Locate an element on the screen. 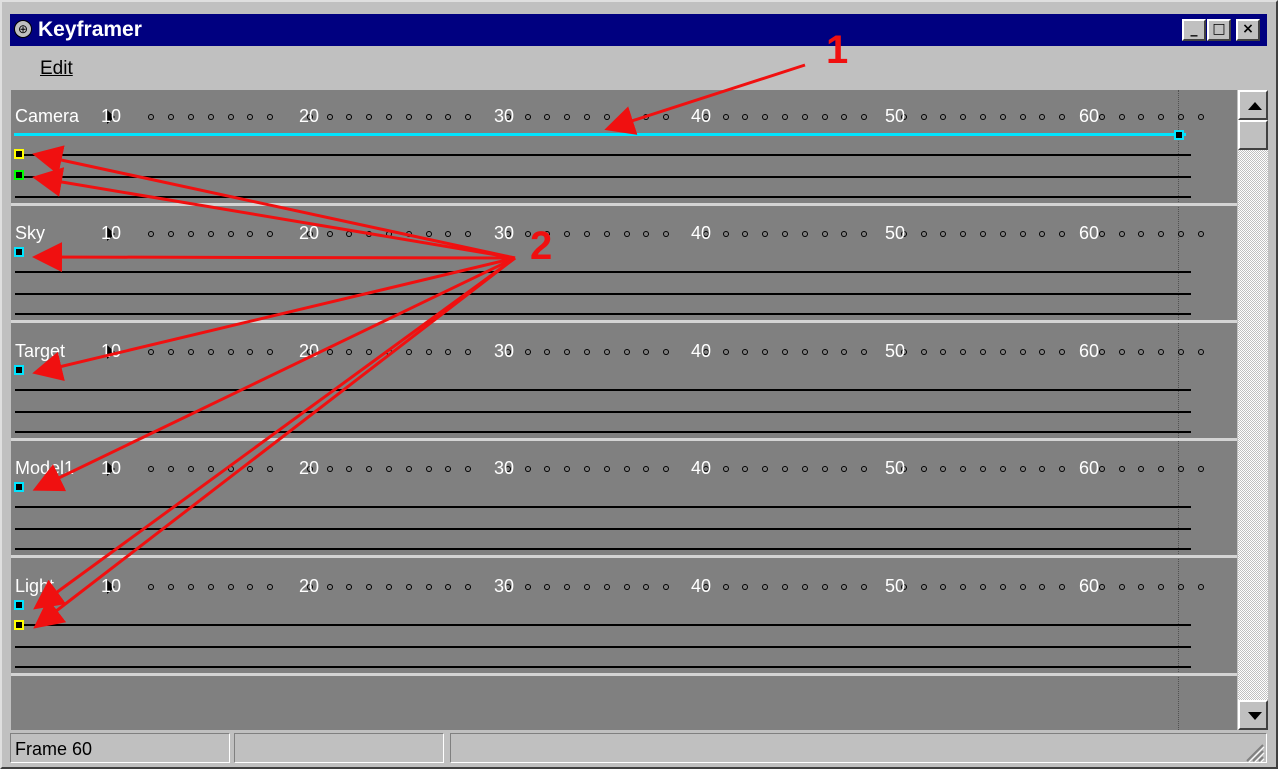  keyframe-green is located at coordinates (19, 175).